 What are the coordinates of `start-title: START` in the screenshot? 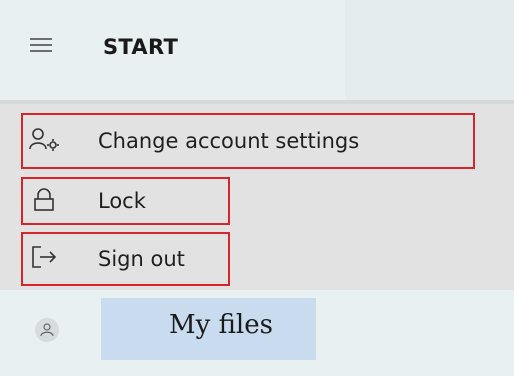 It's located at (141, 47).